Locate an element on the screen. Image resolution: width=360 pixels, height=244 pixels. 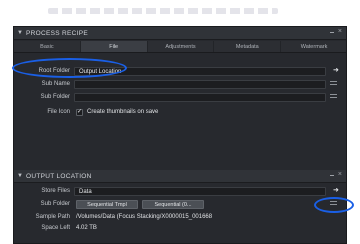
root-folder-field: Output Location is located at coordinates (200, 71).